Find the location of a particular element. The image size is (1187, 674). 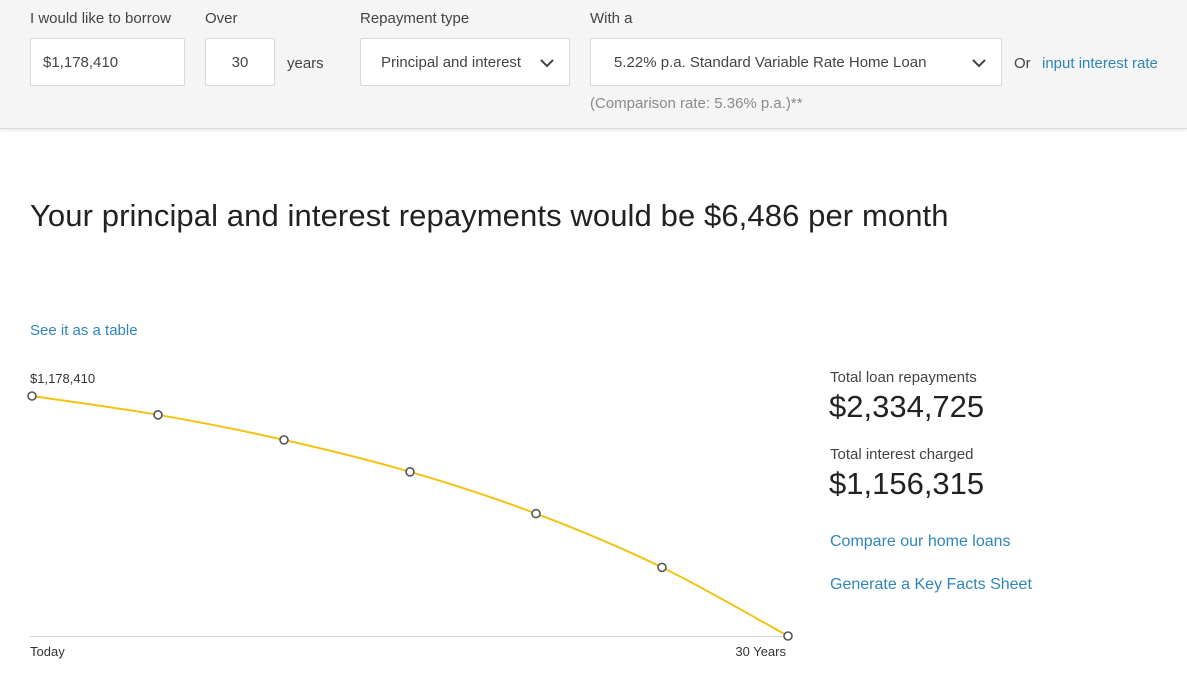

total-repayments-value: $2,334,725 is located at coordinates (907, 406).